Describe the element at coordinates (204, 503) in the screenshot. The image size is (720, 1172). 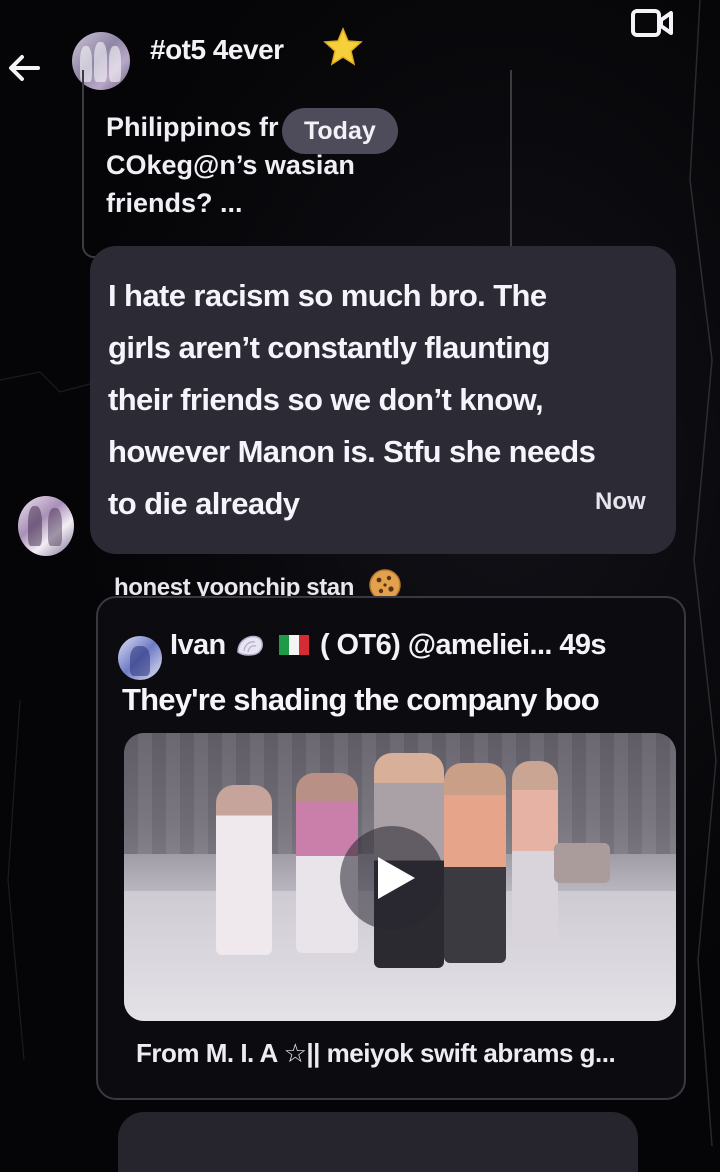
I see `message-line: to die already` at that location.